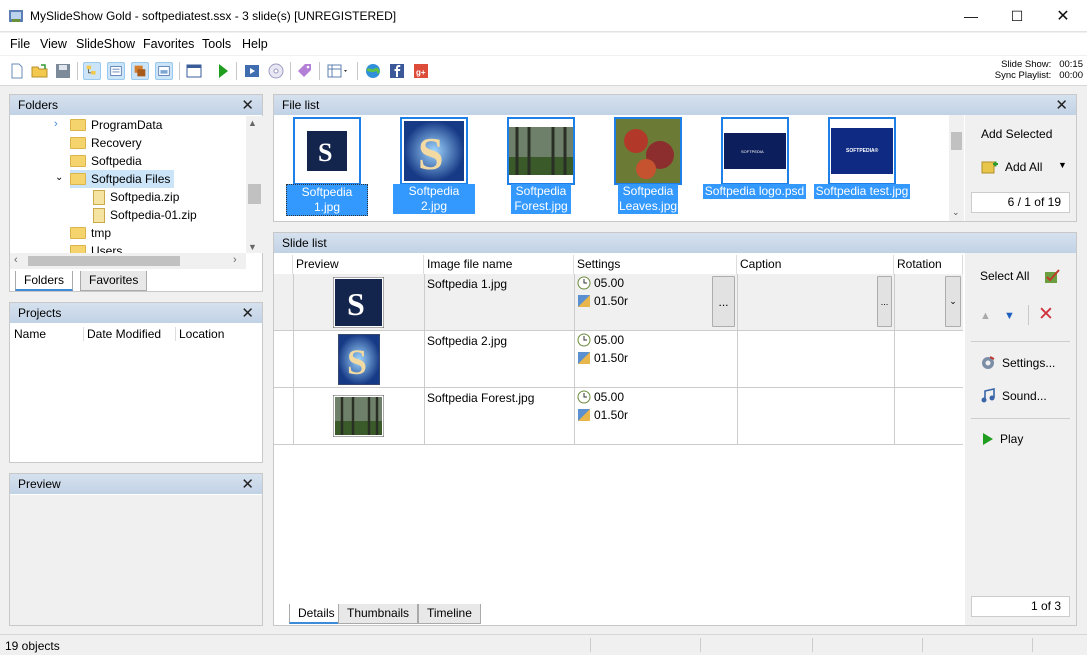 This screenshot has width=1087, height=655. I want to click on folder-icon, so click(78, 179).